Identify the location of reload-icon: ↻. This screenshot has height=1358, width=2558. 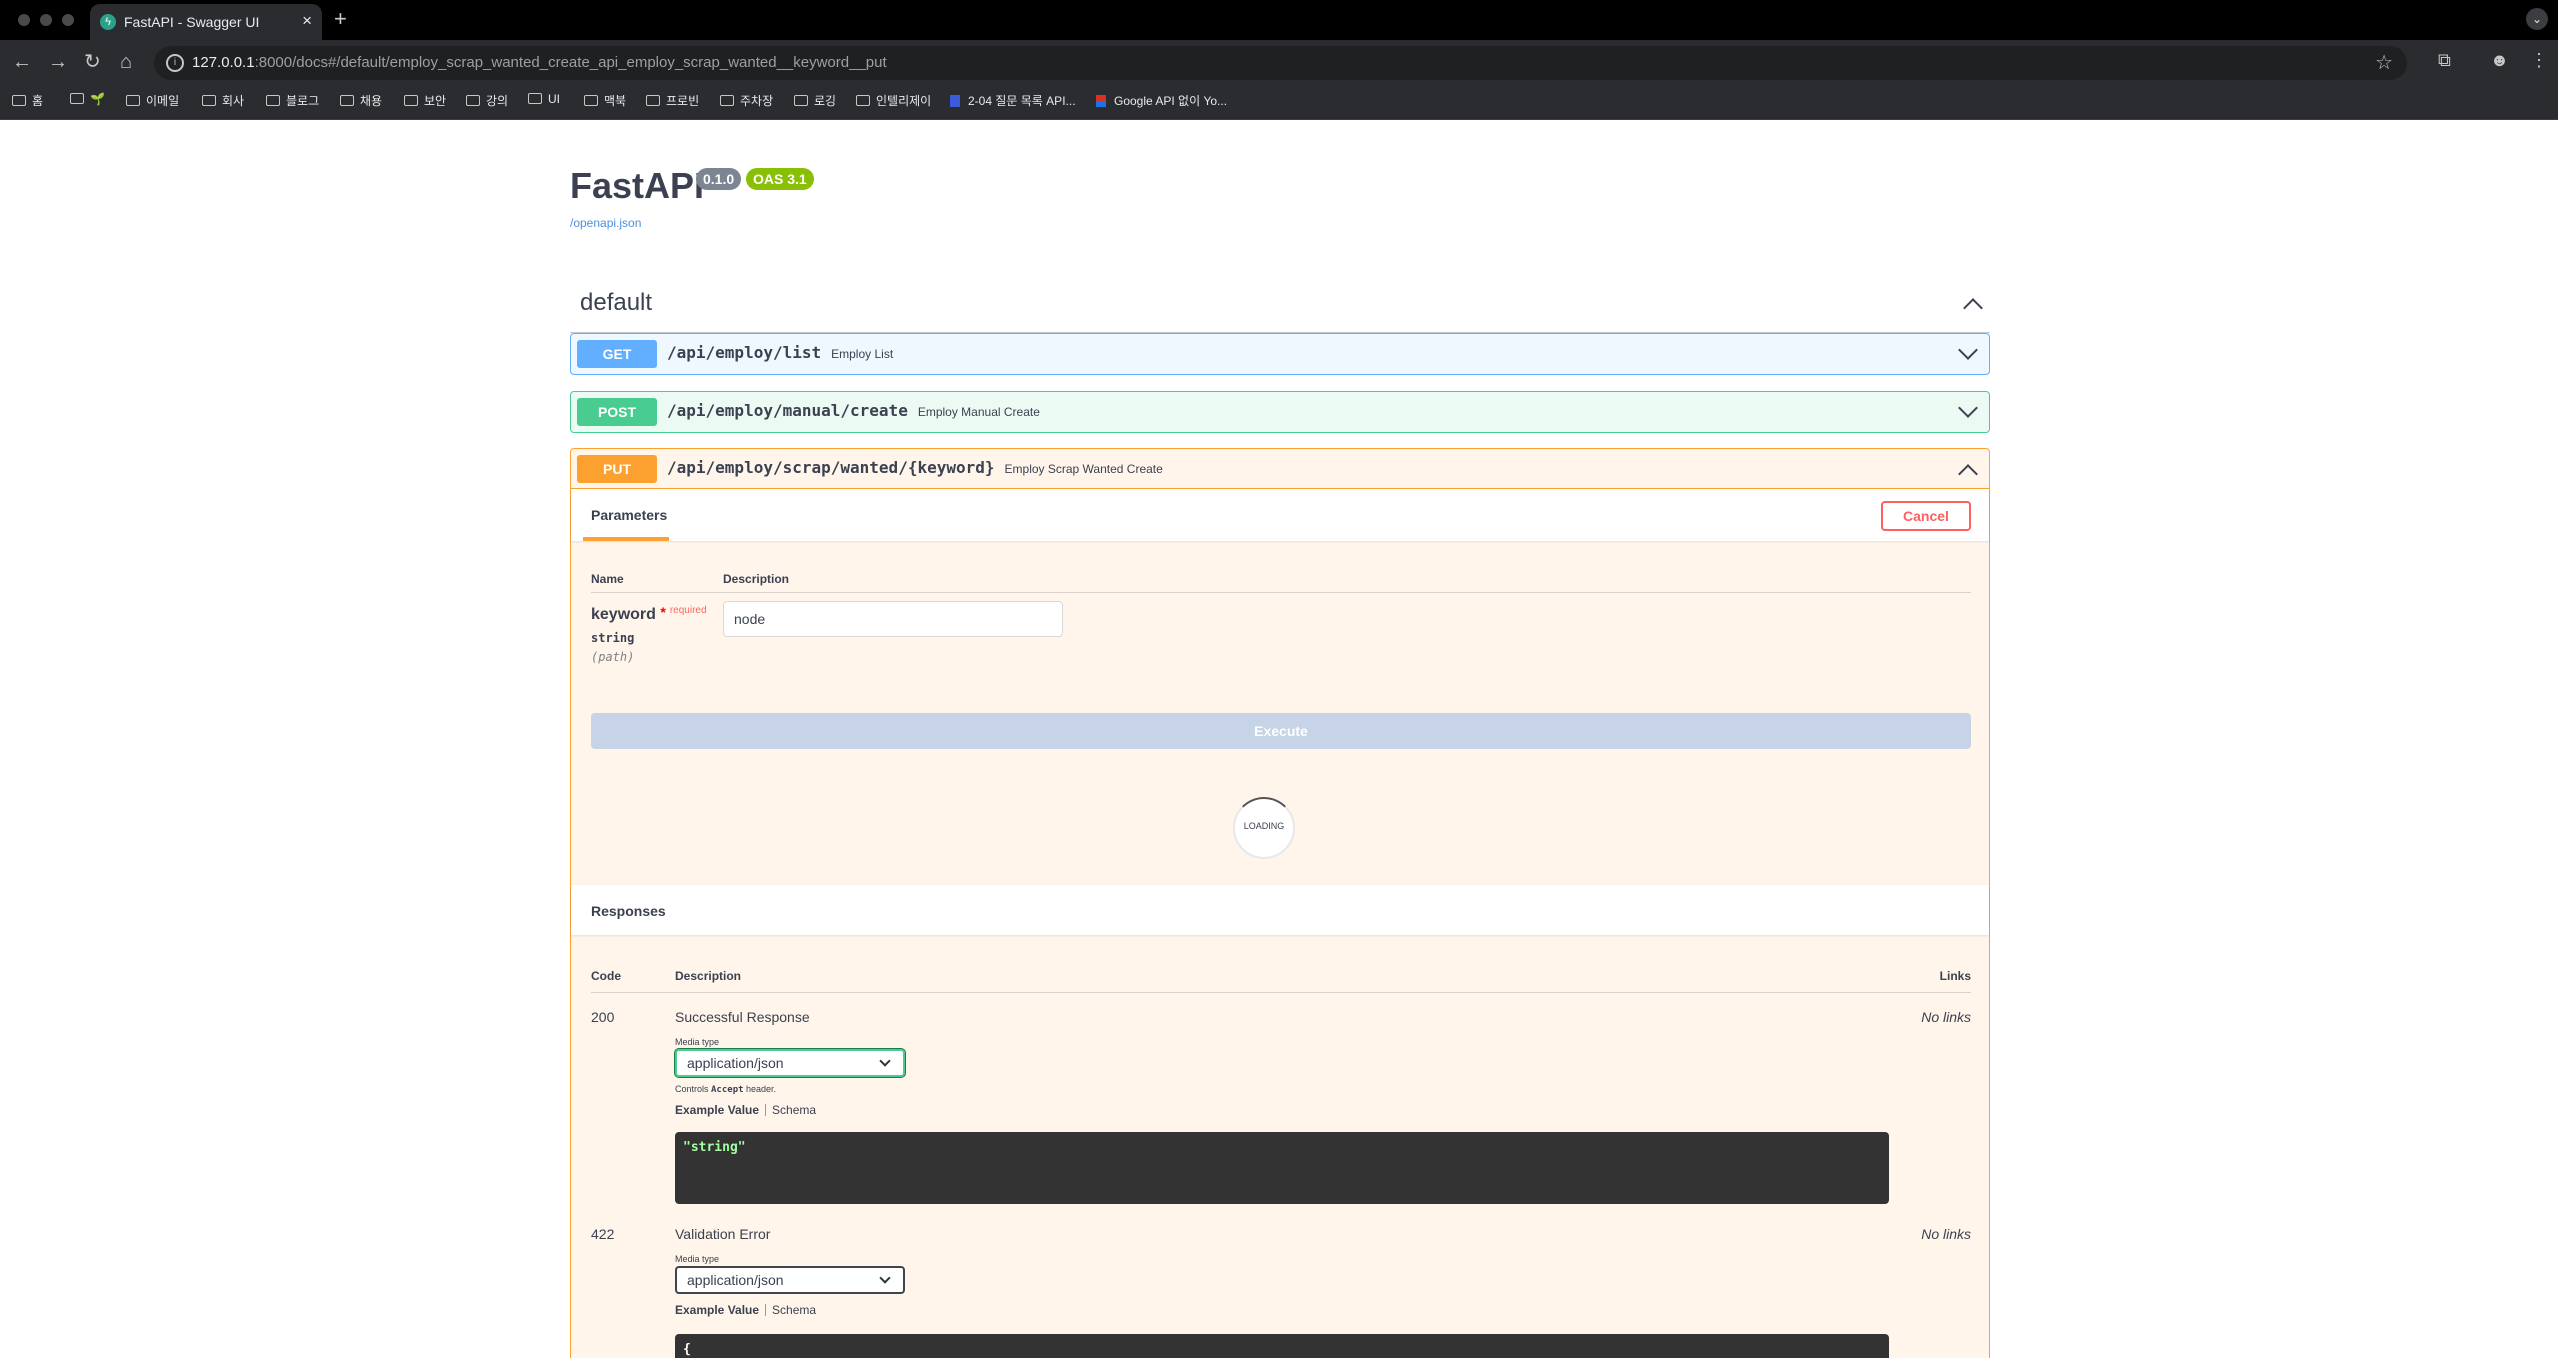
(92, 62).